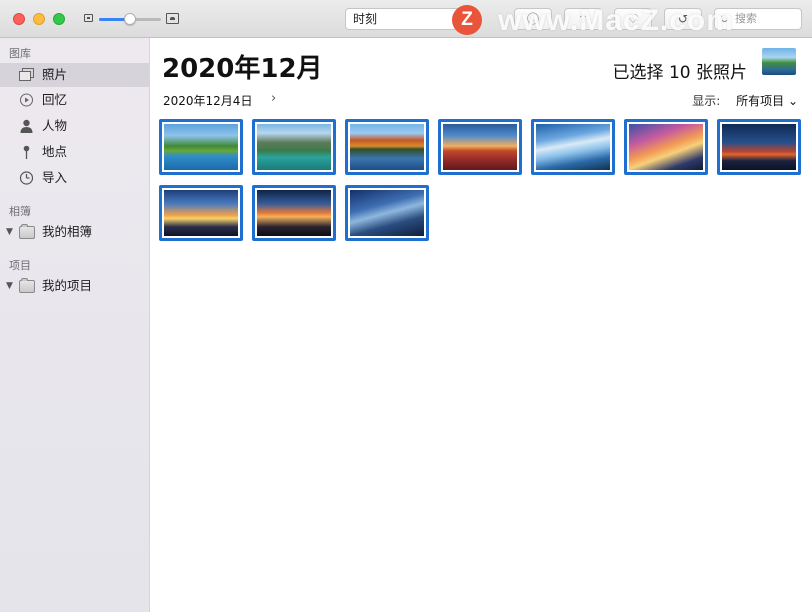 Image resolution: width=812 pixels, height=612 pixels. What do you see at coordinates (779, 61) in the screenshot?
I see `selection-preview-thumbnail` at bounding box center [779, 61].